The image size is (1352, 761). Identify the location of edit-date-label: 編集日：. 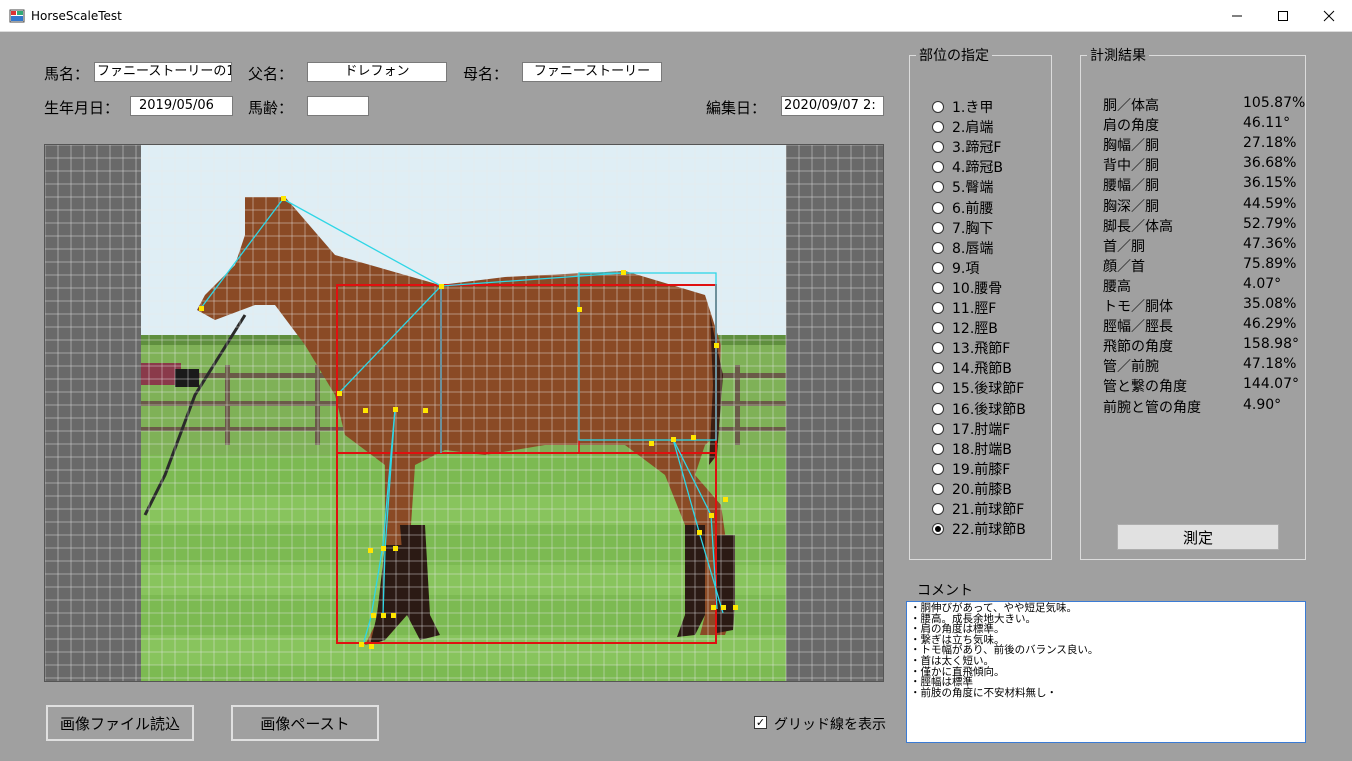
(736, 108).